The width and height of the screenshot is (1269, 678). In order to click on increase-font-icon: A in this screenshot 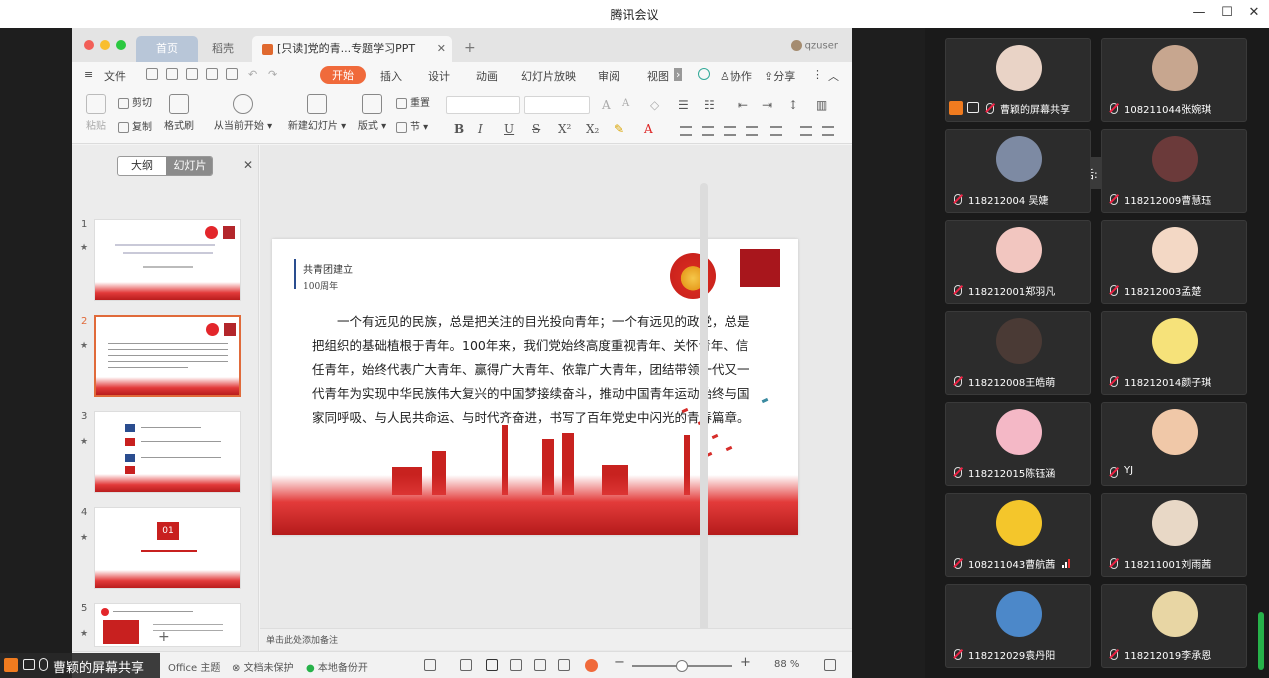, I will do `click(606, 105)`.